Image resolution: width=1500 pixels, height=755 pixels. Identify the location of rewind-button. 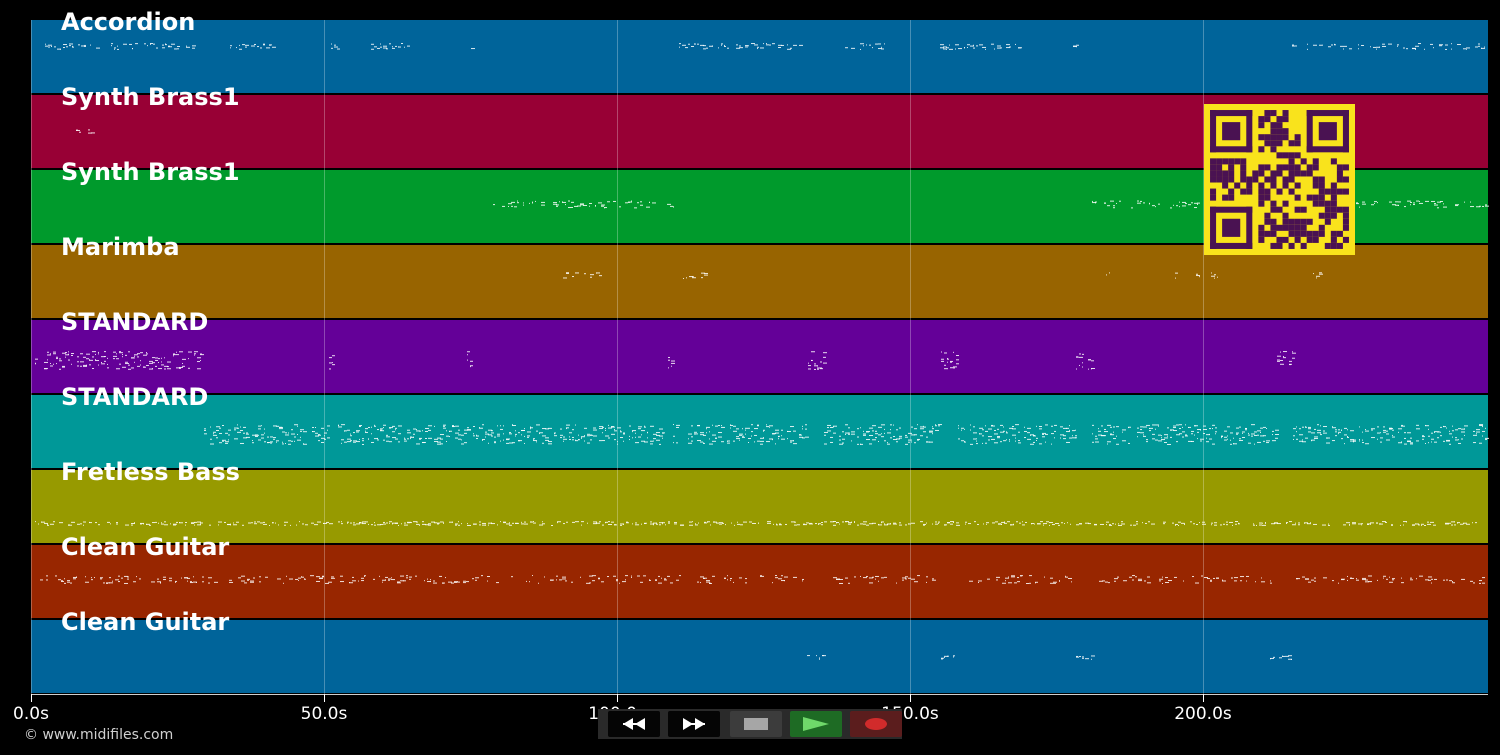
(634, 724).